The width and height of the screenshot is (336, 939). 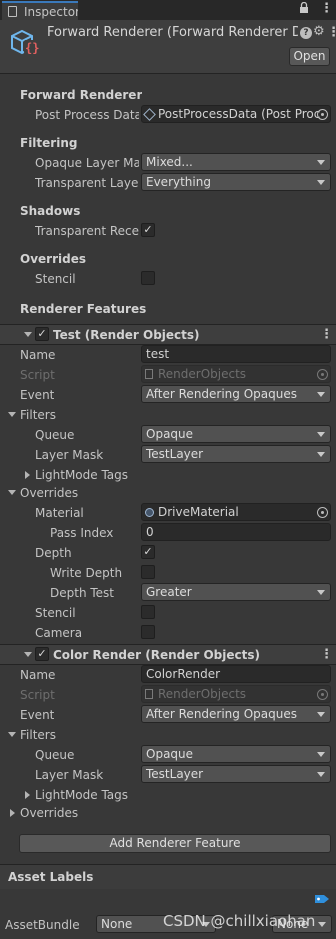 I want to click on feature1-material-field: DriveMaterial, so click(x=236, y=512).